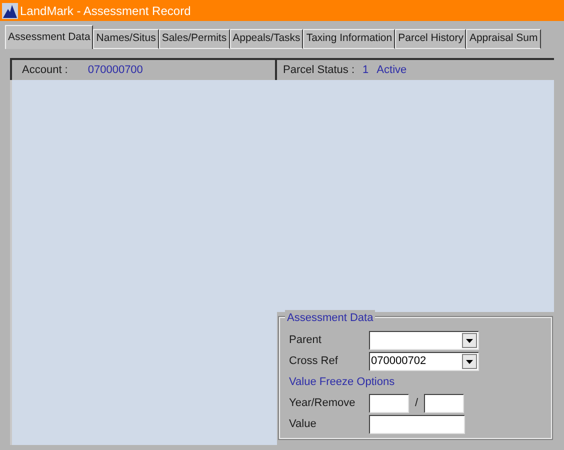  Describe the element at coordinates (389, 403) in the screenshot. I see `year-field` at that location.